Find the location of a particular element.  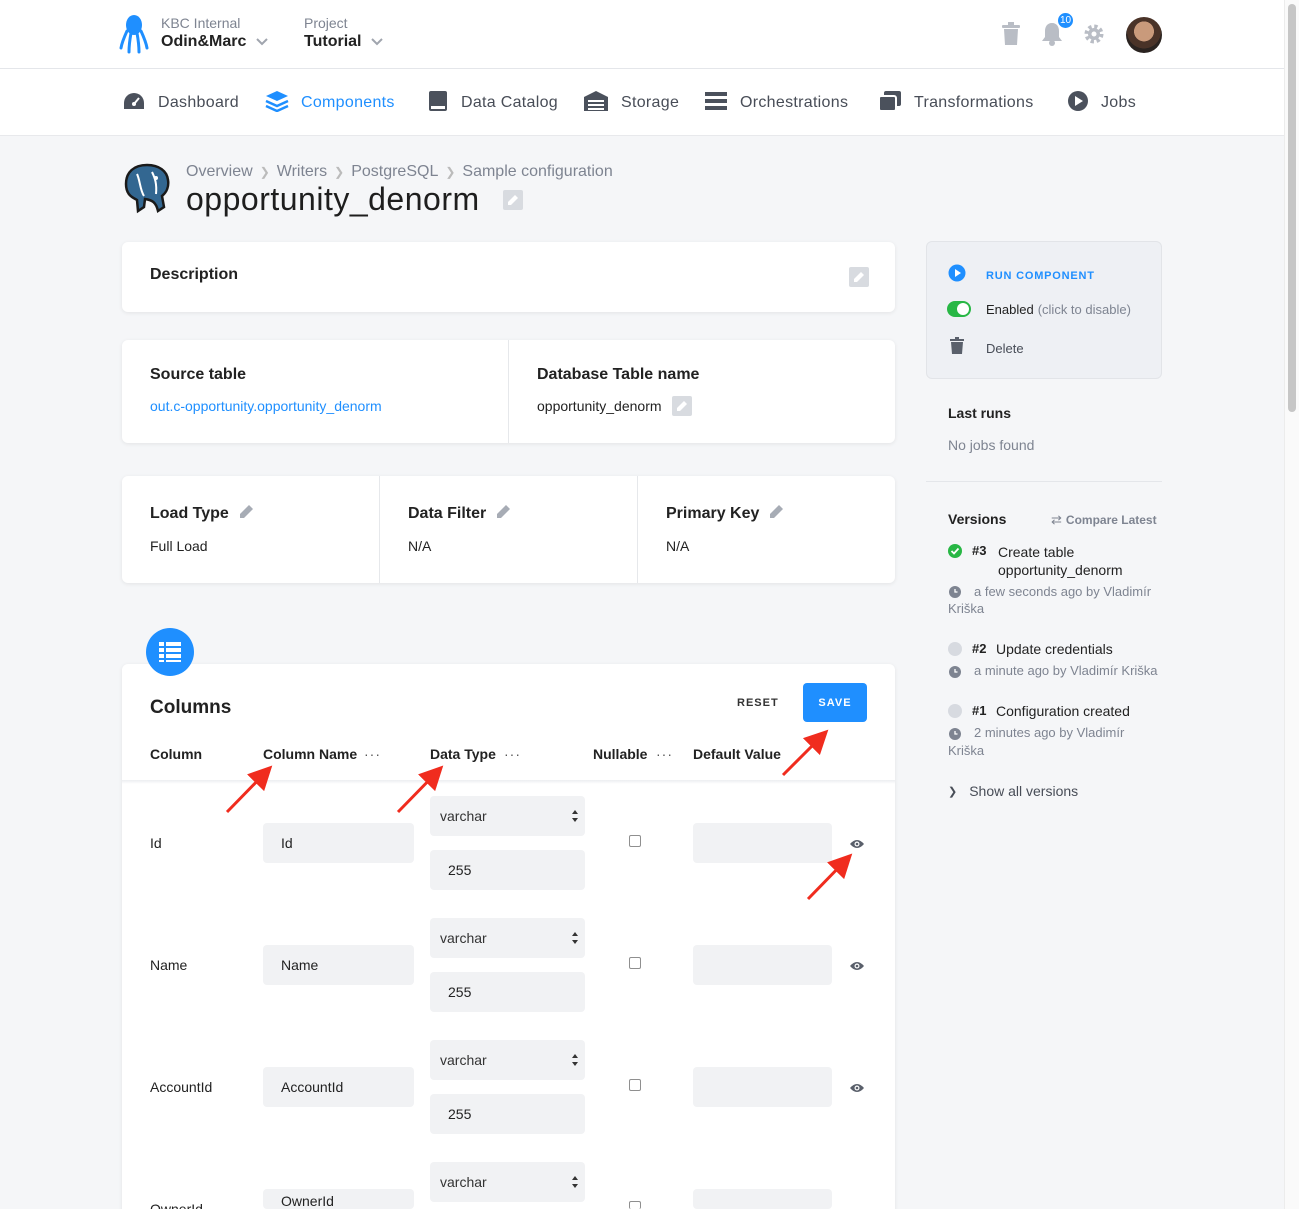

columns-title: Columns is located at coordinates (191, 707).